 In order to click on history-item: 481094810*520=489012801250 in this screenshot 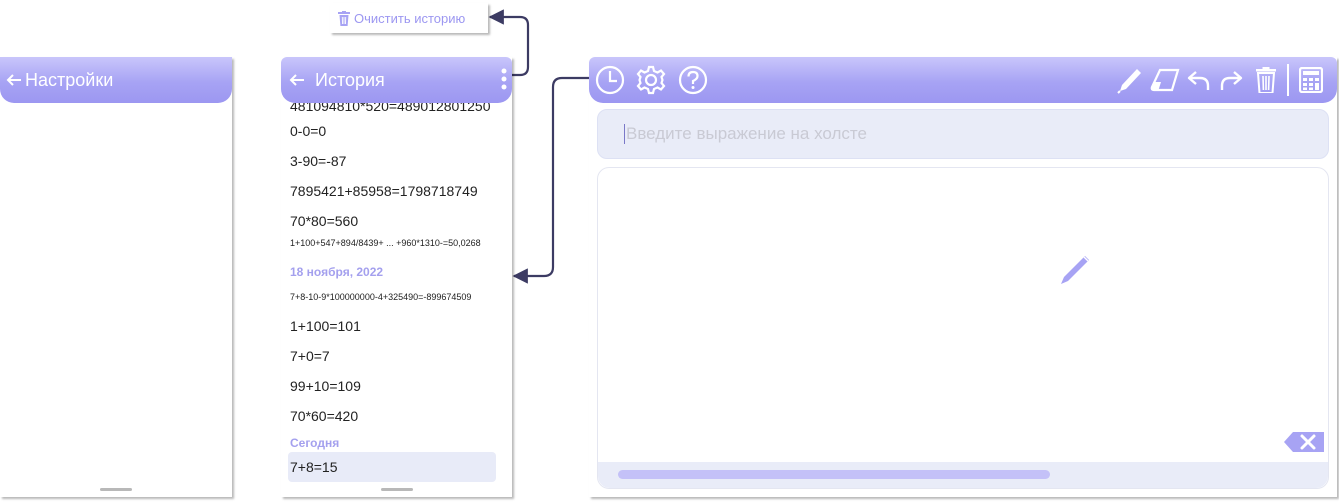, I will do `click(390, 108)`.